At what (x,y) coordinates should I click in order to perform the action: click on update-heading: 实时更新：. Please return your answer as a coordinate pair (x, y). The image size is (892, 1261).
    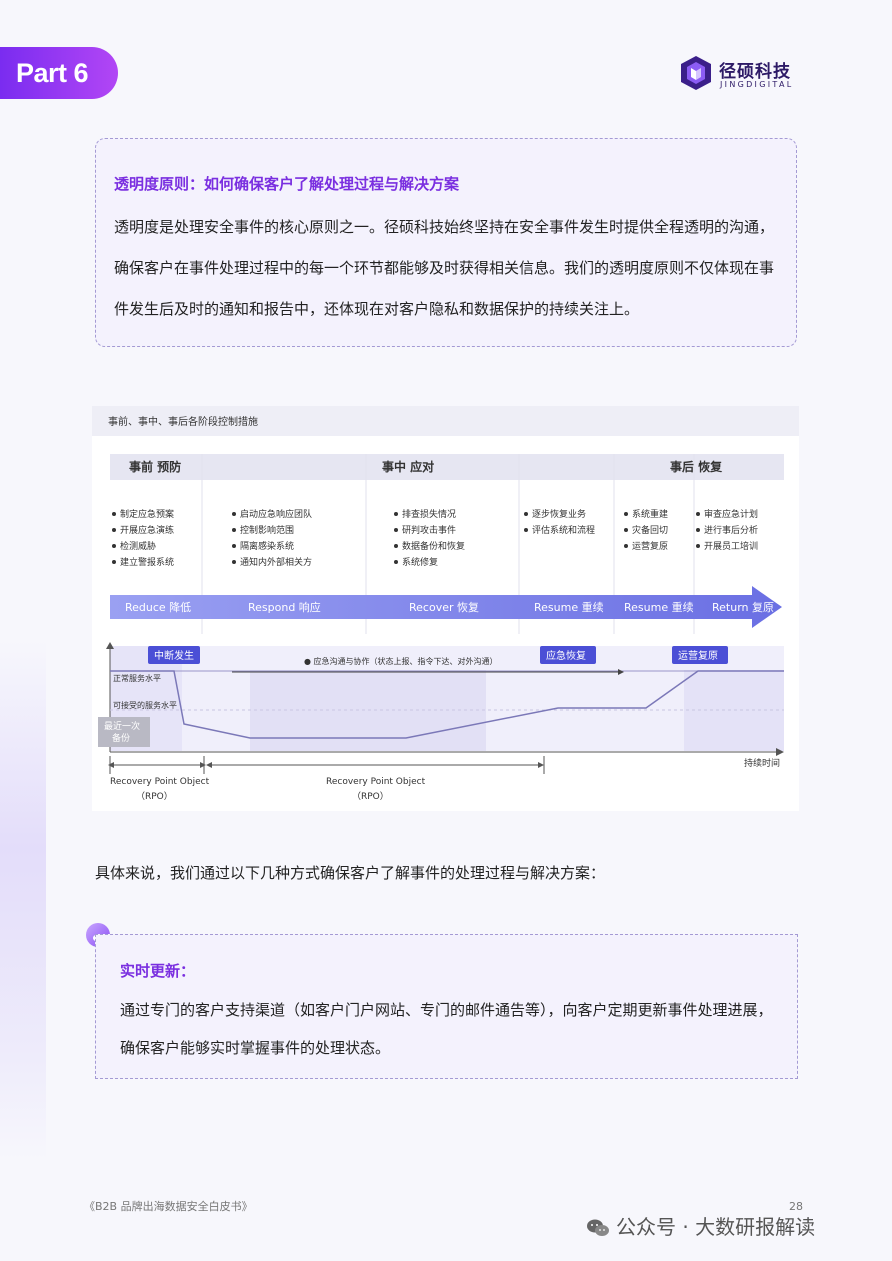
    Looking at the image, I should click on (158, 971).